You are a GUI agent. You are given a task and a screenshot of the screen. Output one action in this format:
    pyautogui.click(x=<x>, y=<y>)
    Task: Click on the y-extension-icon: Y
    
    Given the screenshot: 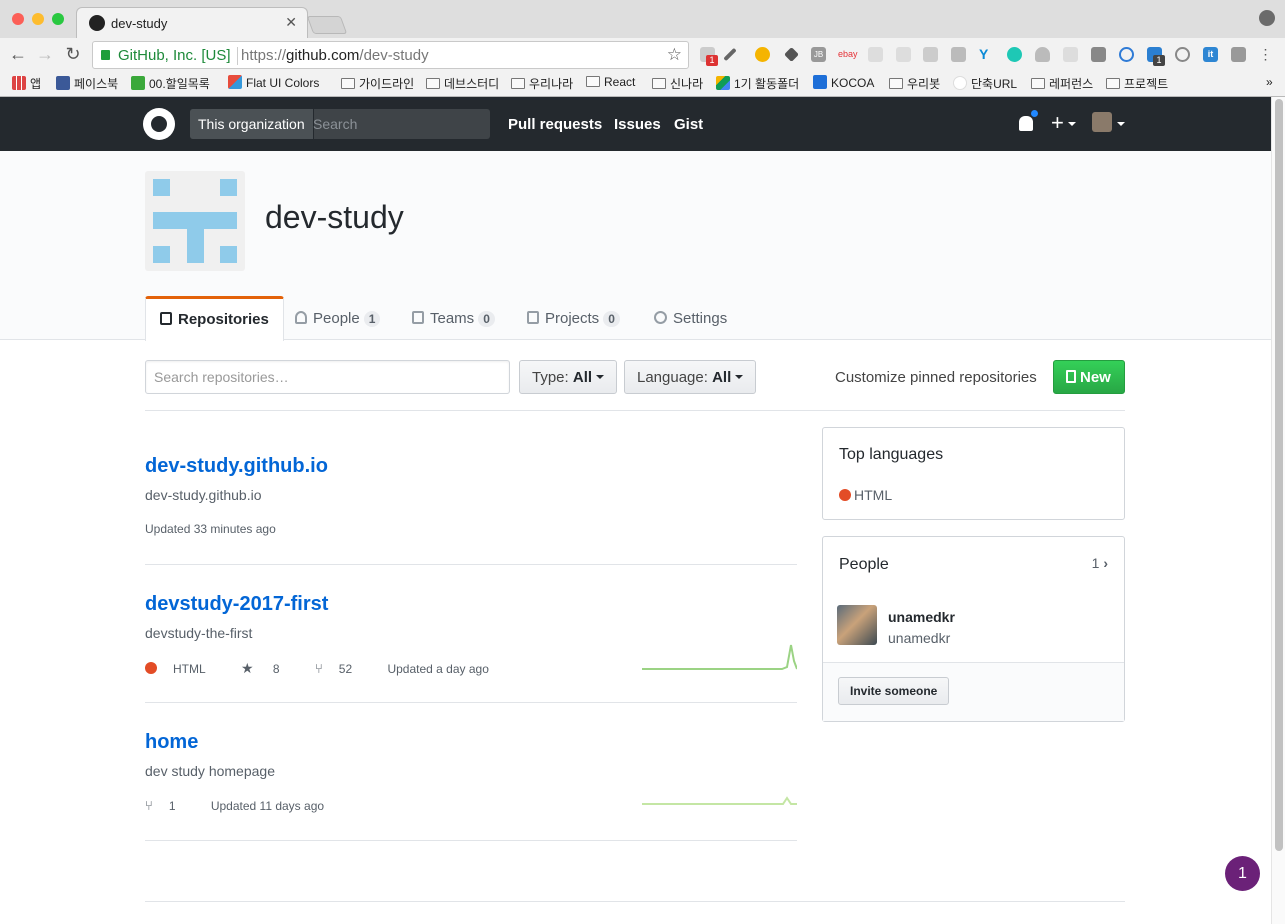 What is the action you would take?
    pyautogui.click(x=986, y=54)
    